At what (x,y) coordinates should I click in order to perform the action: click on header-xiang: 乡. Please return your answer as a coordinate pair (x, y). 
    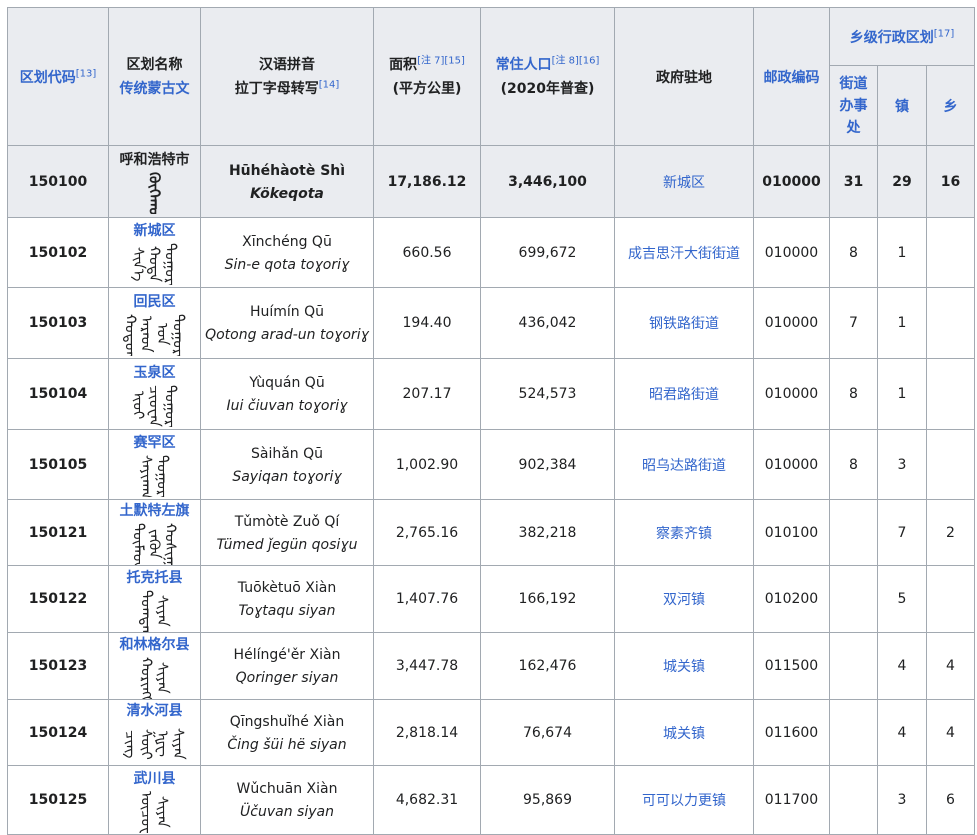
    Looking at the image, I should click on (950, 105).